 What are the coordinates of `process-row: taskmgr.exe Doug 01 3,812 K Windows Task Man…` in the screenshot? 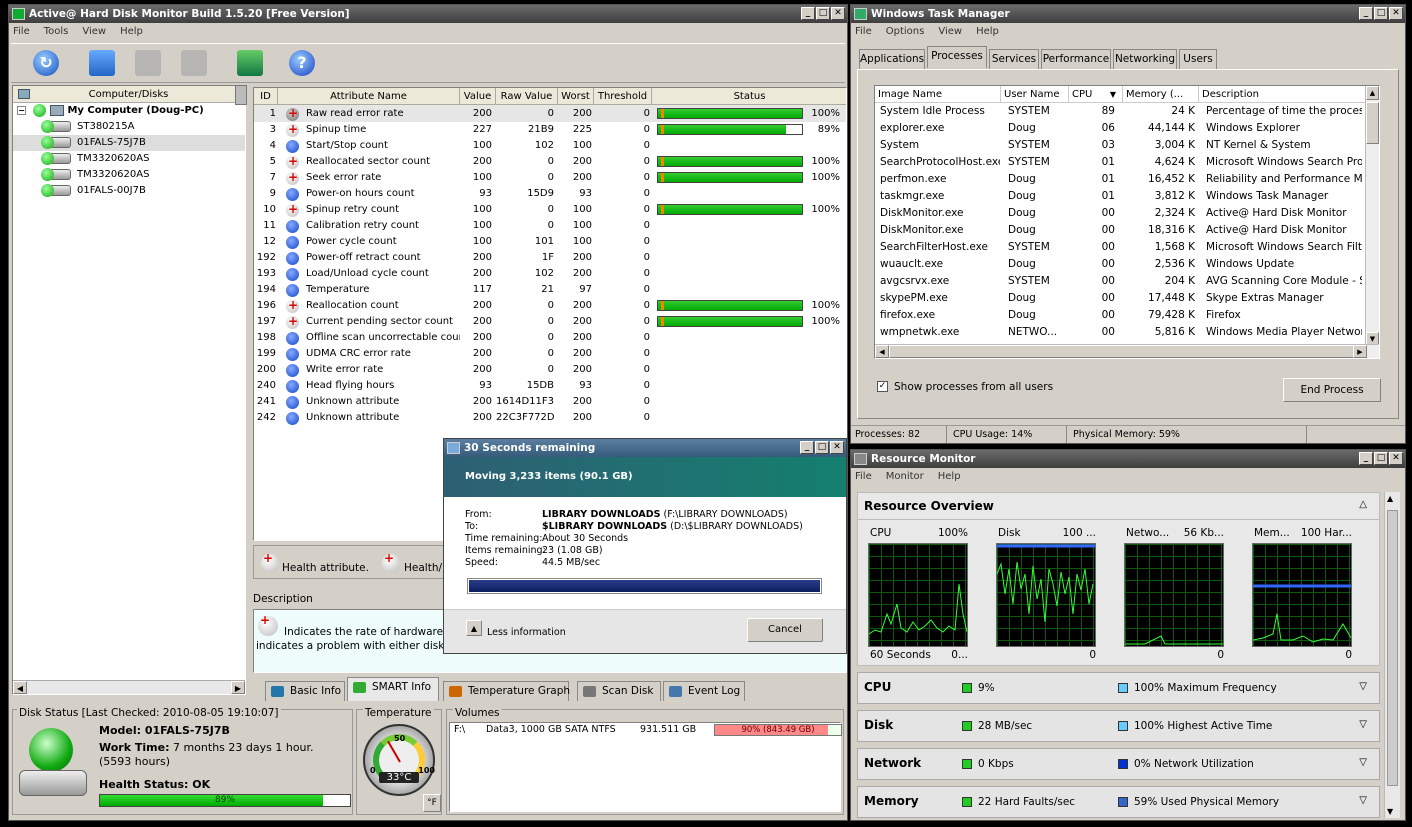 It's located at (1127, 196).